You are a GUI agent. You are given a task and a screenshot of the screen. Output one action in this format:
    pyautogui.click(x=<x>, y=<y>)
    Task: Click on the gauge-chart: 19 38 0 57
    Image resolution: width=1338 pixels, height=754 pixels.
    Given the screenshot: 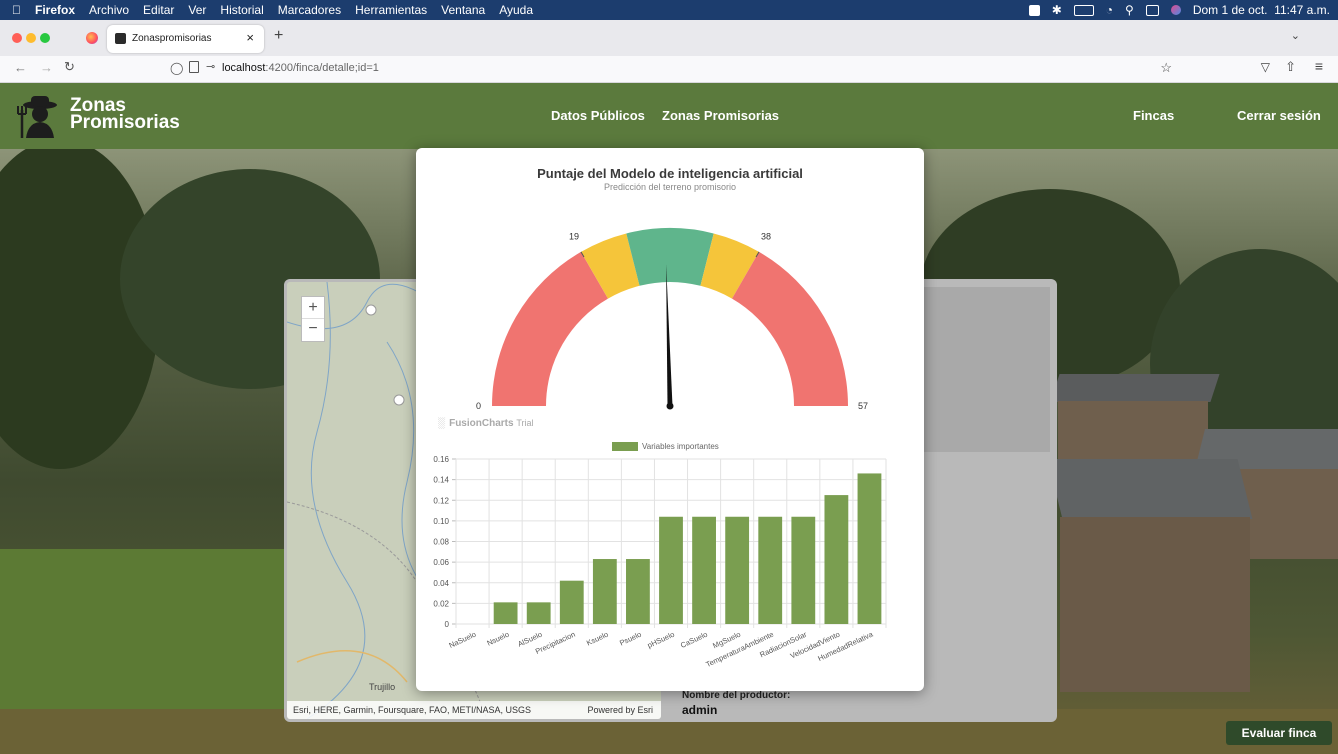 What is the action you would take?
    pyautogui.click(x=672, y=319)
    